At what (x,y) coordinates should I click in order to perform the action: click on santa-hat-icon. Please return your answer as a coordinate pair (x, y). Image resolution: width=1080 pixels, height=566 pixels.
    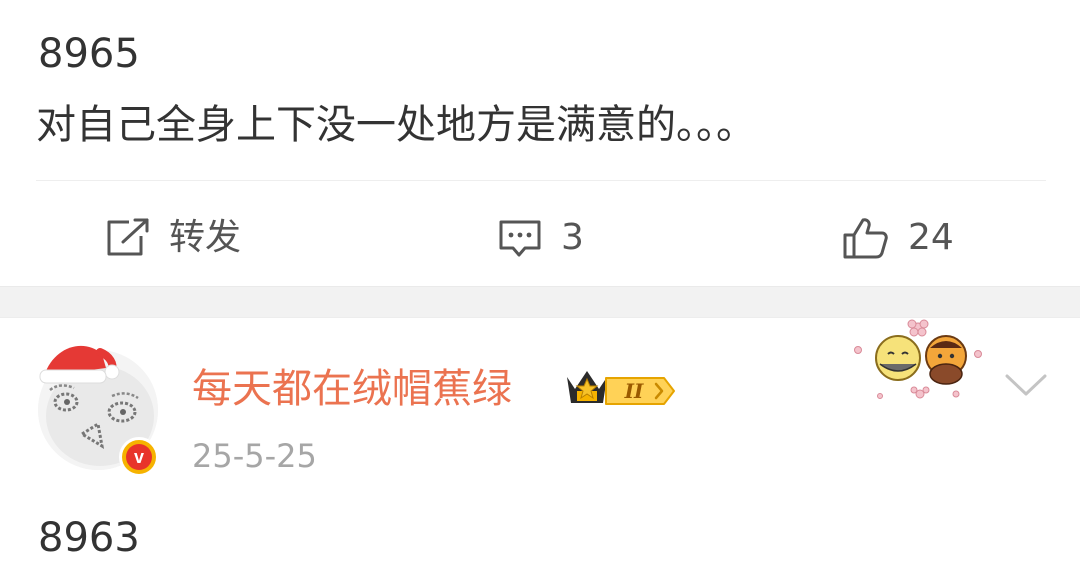
    Looking at the image, I should click on (79, 364).